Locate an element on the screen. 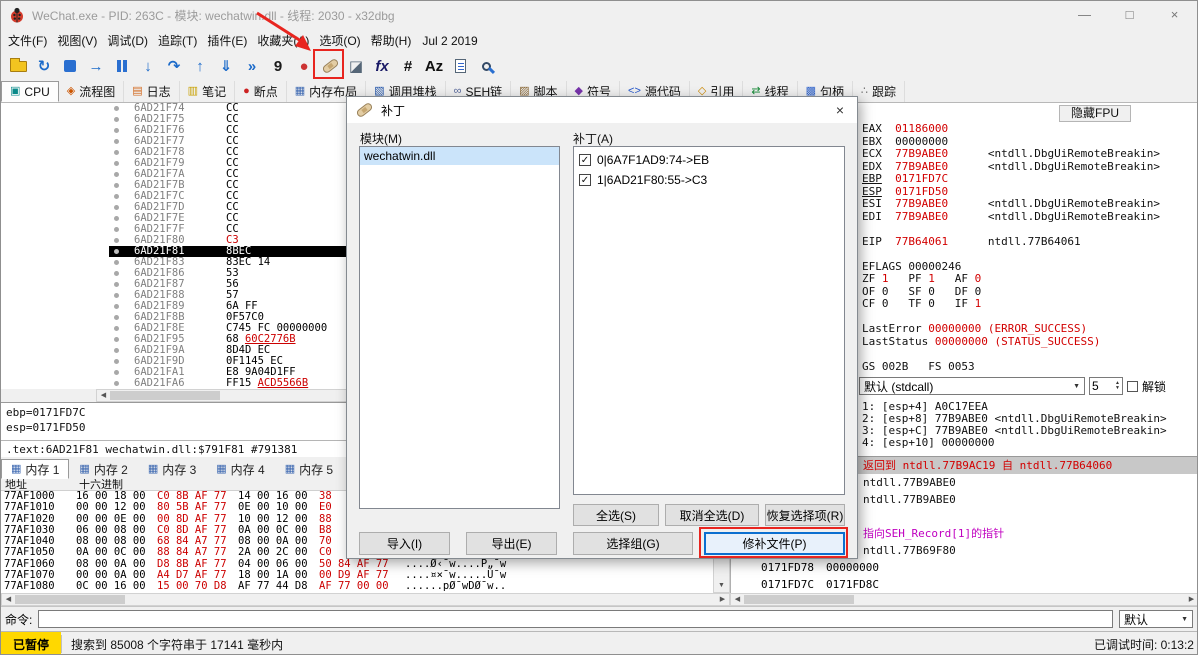 The height and width of the screenshot is (655, 1198). dump-address: 77AF1080 is located at coordinates (29, 586).